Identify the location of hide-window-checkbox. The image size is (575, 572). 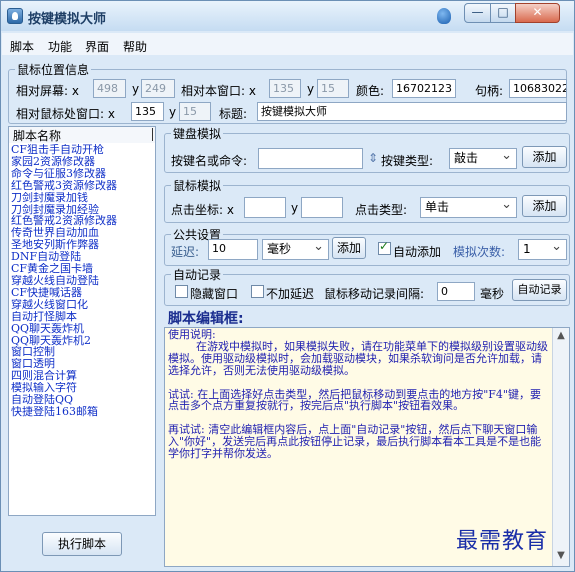
(181, 291).